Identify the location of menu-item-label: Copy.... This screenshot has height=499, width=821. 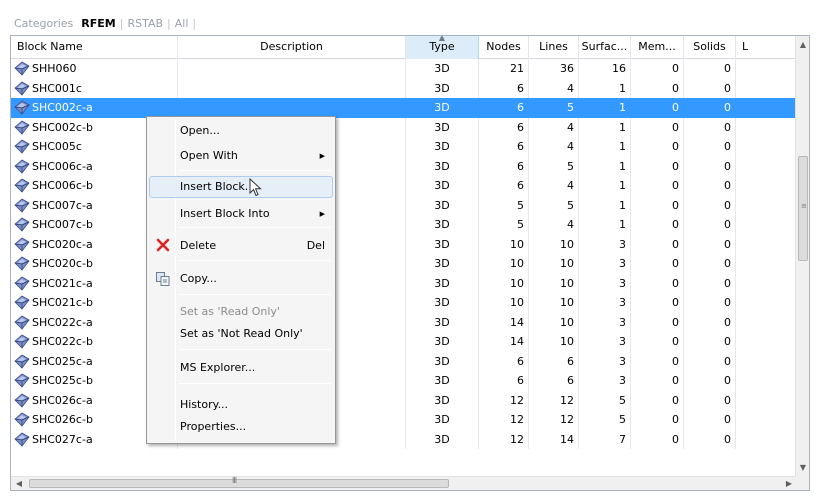
(198, 278).